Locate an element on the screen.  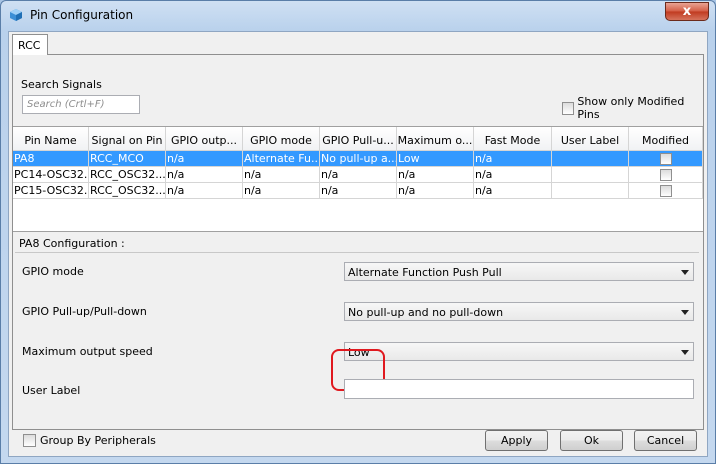
column-header: User Label is located at coordinates (590, 138).